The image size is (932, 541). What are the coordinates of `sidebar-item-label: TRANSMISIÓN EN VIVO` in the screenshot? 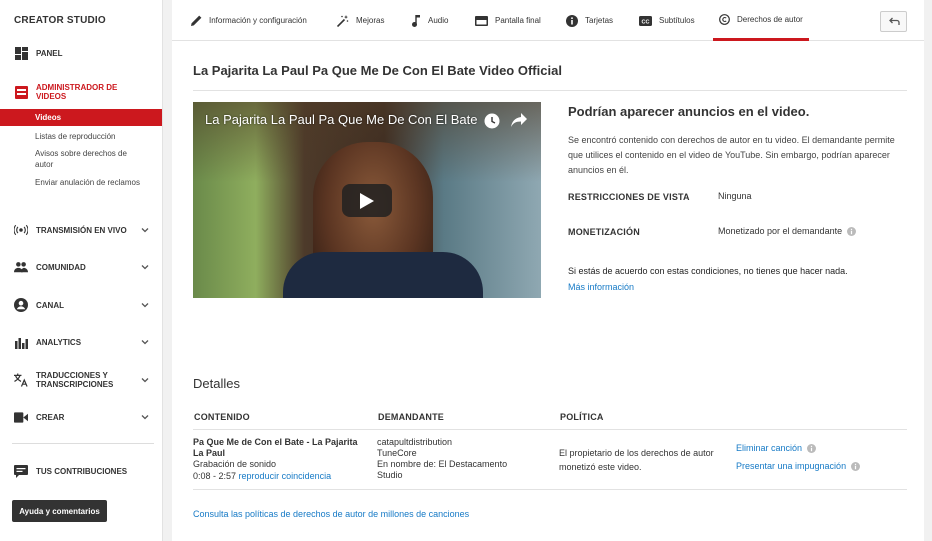 It's located at (81, 230).